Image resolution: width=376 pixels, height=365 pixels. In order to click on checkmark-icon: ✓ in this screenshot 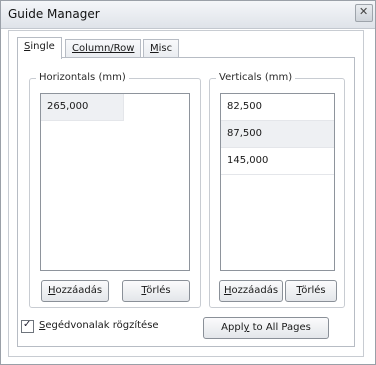, I will do `click(27, 324)`.